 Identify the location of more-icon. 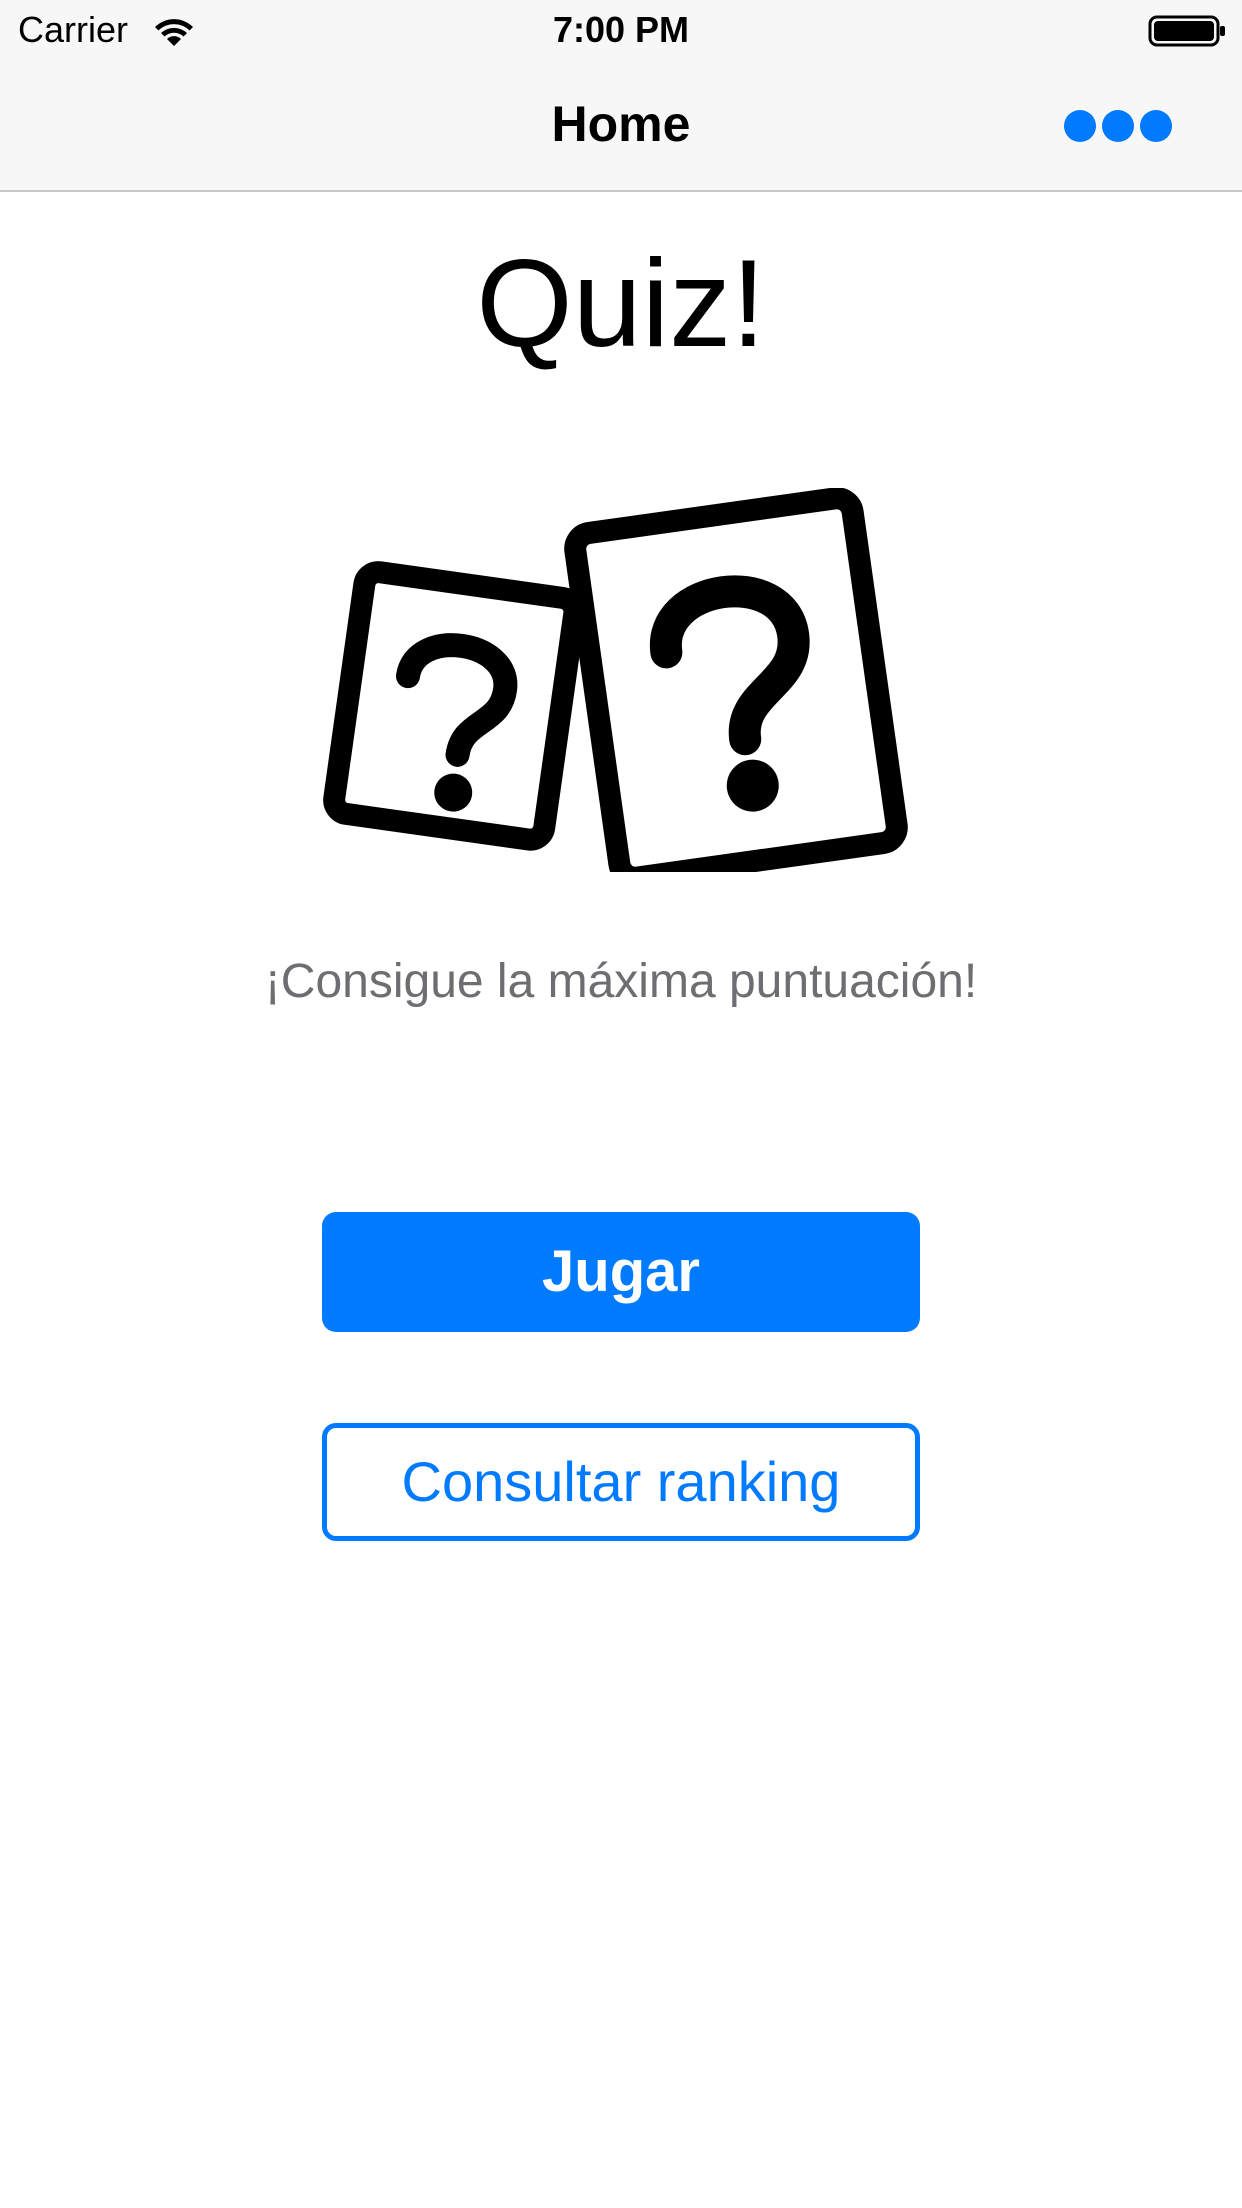
(1118, 126).